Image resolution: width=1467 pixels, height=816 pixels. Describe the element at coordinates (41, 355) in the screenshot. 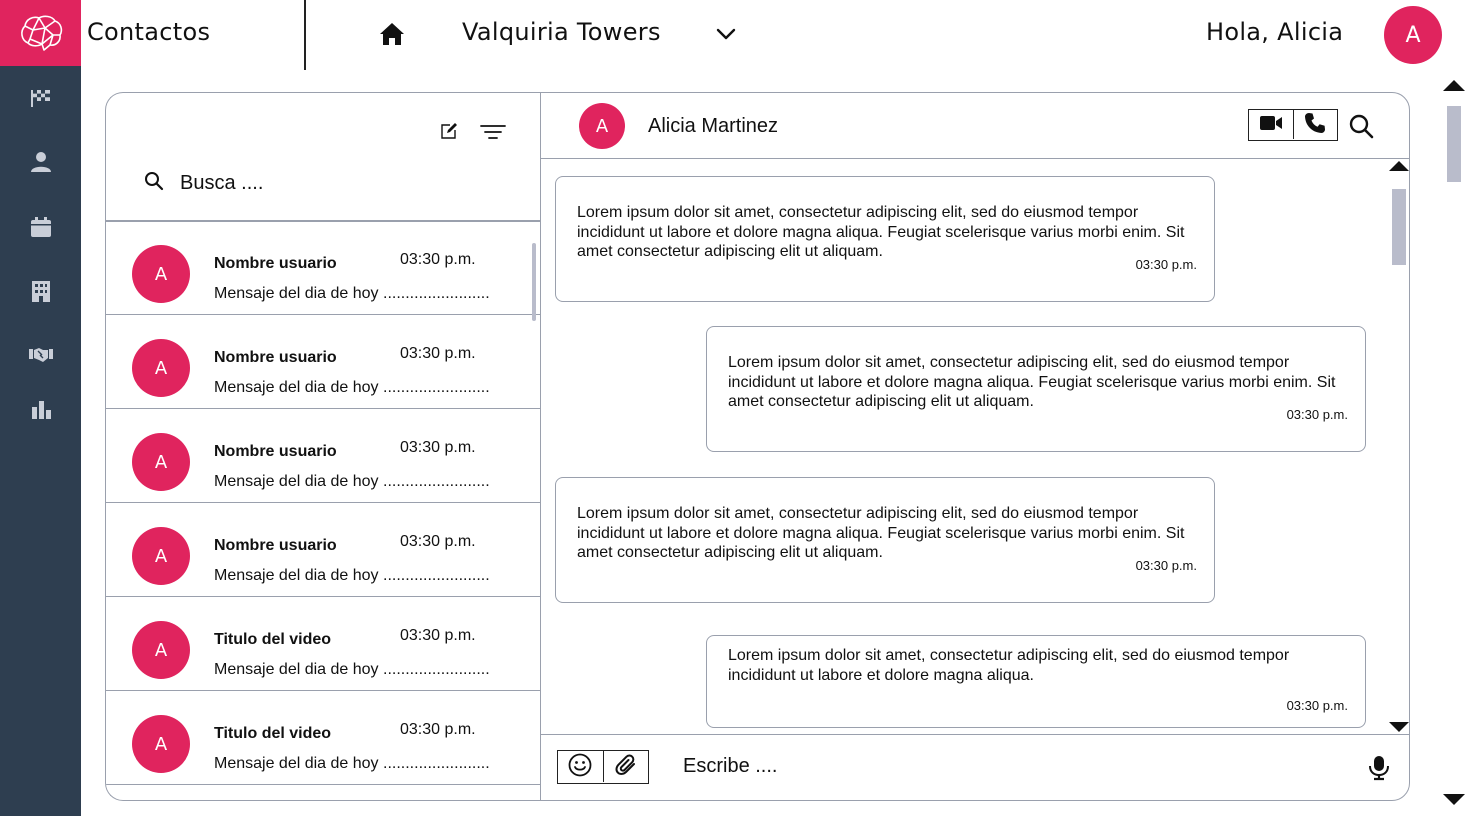

I see `handshake-icon` at that location.